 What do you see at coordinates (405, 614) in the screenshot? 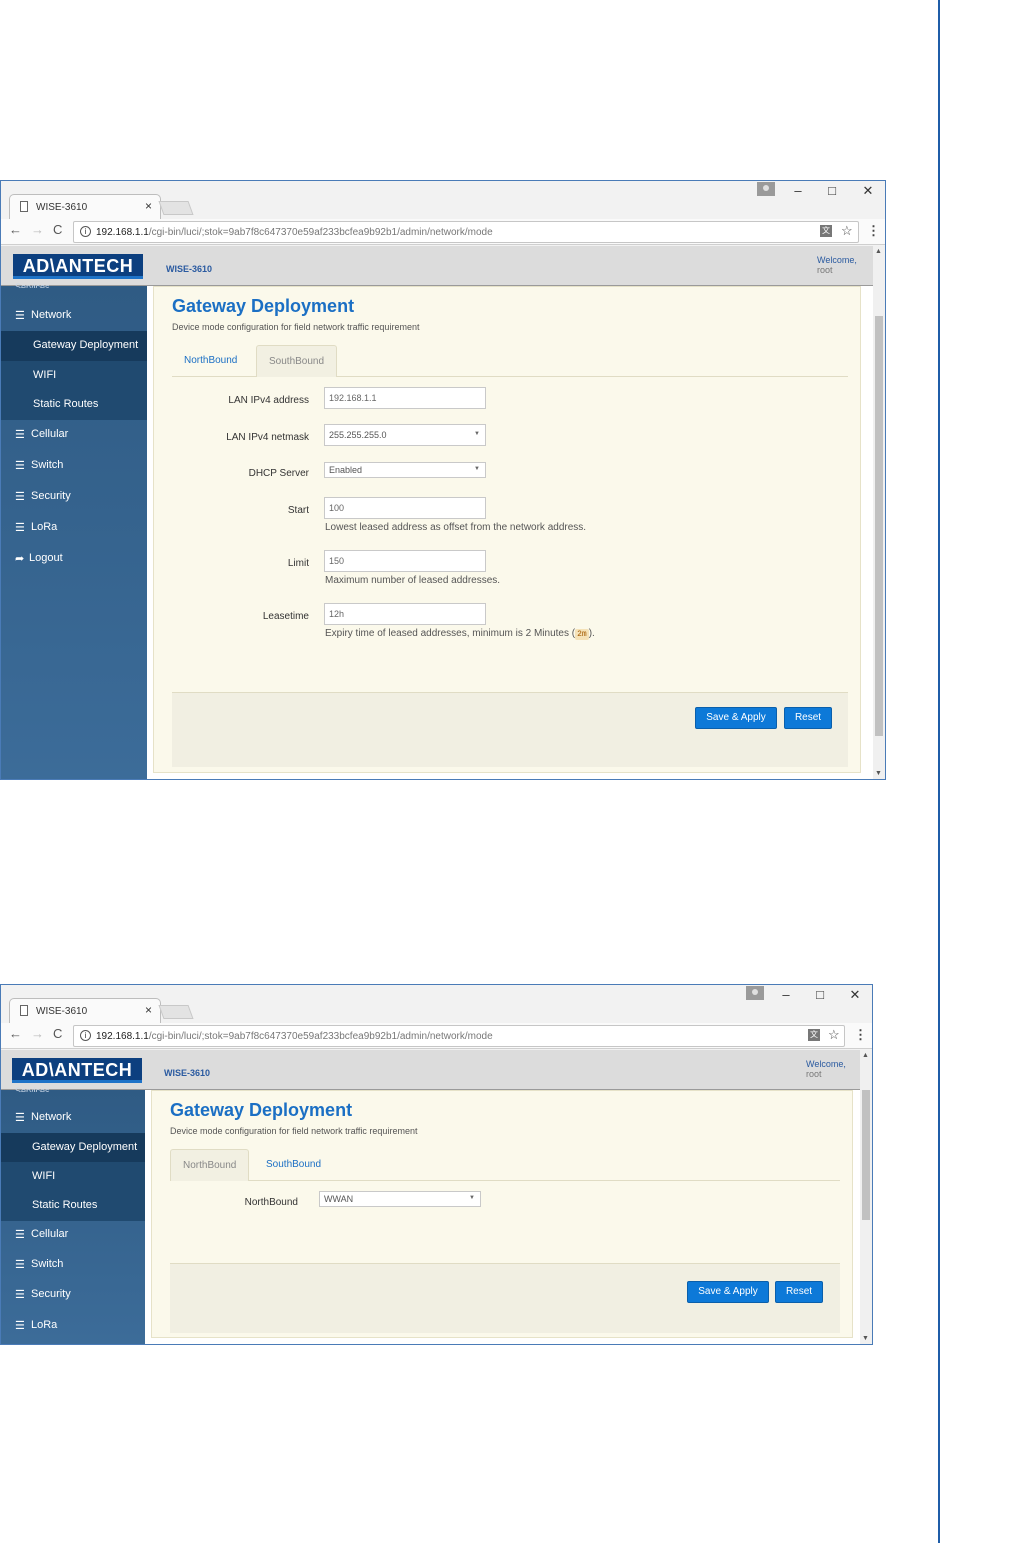
I see `leasetime-input: 12h` at bounding box center [405, 614].